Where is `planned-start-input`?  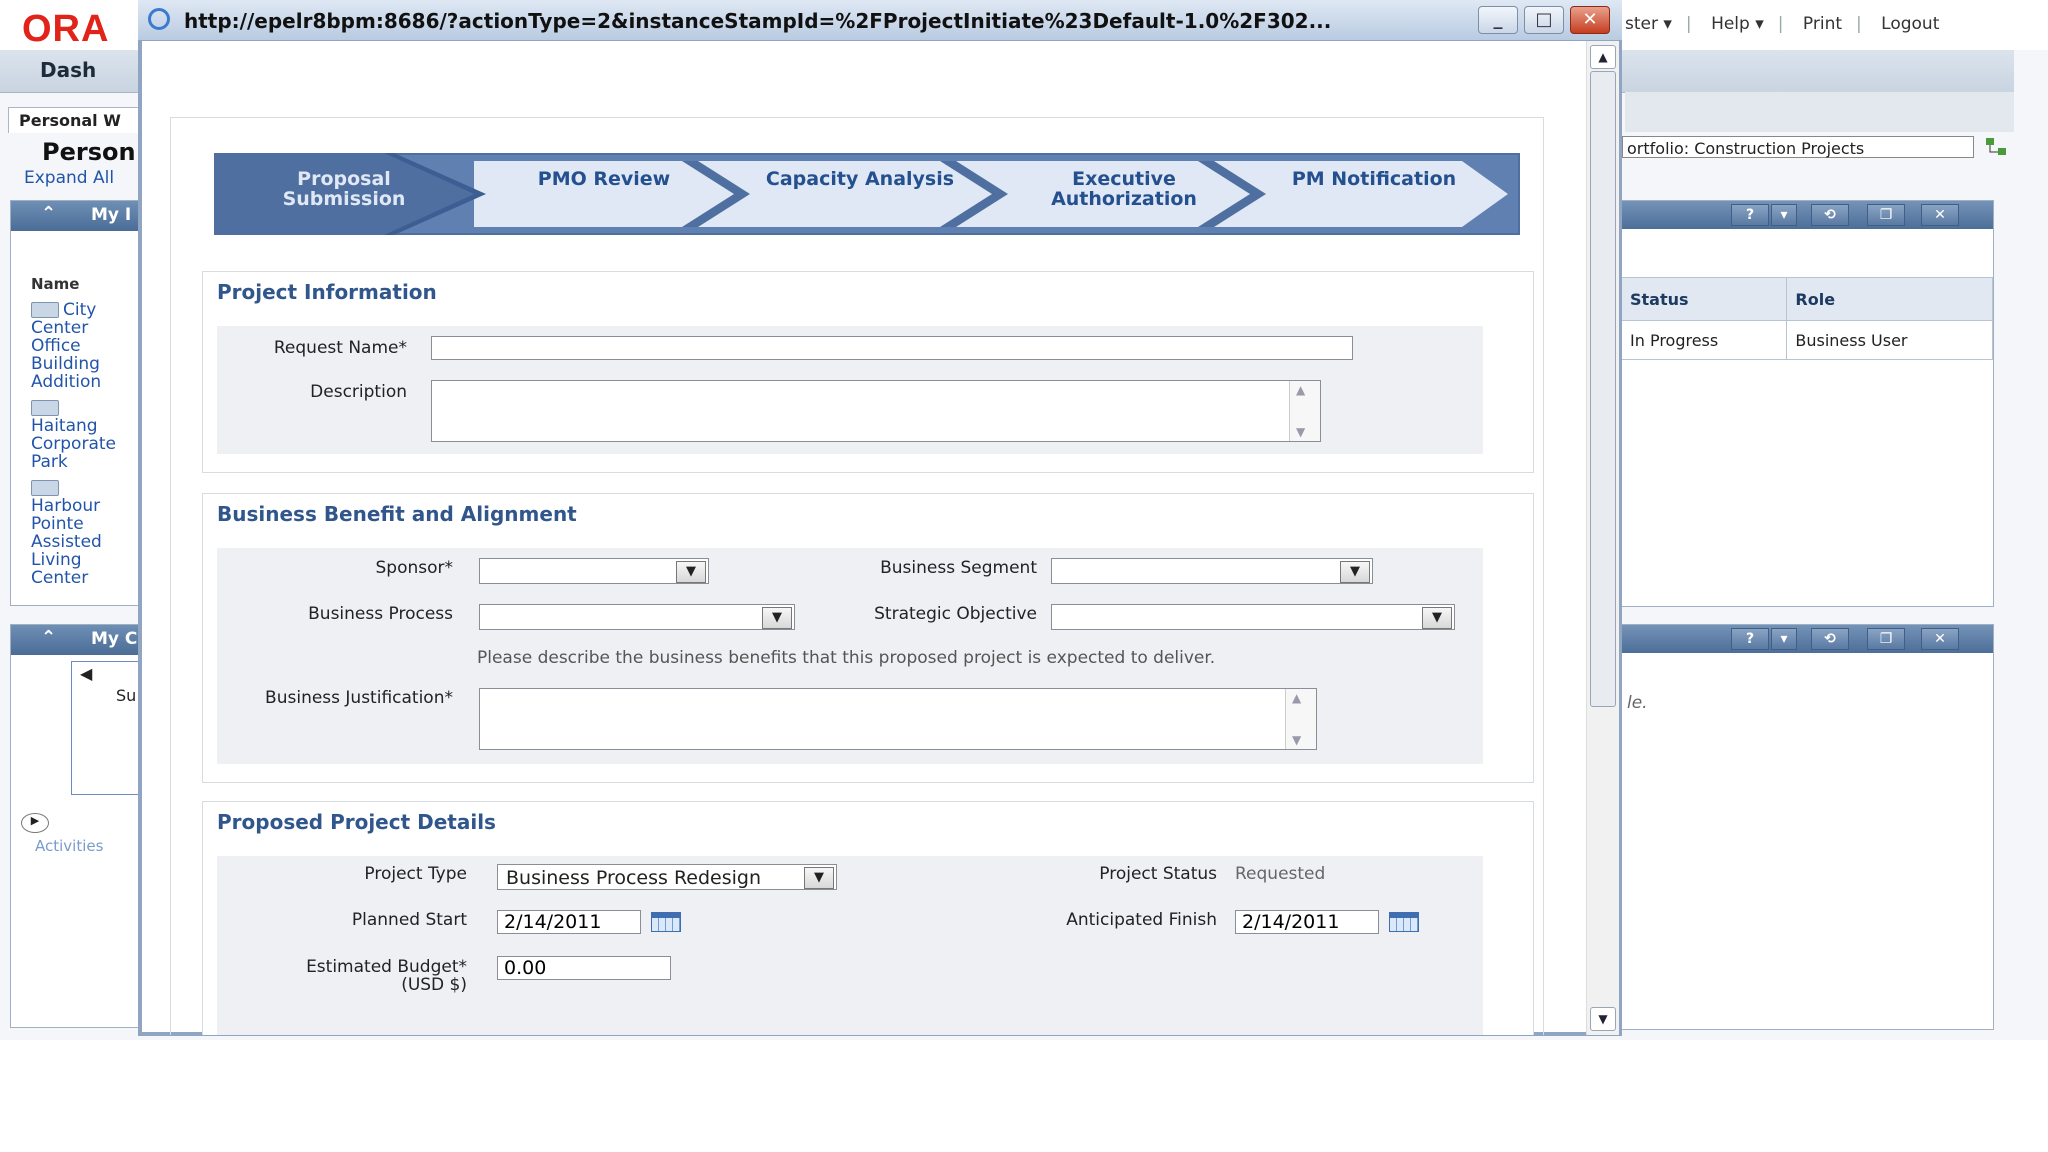
planned-start-input is located at coordinates (569, 922).